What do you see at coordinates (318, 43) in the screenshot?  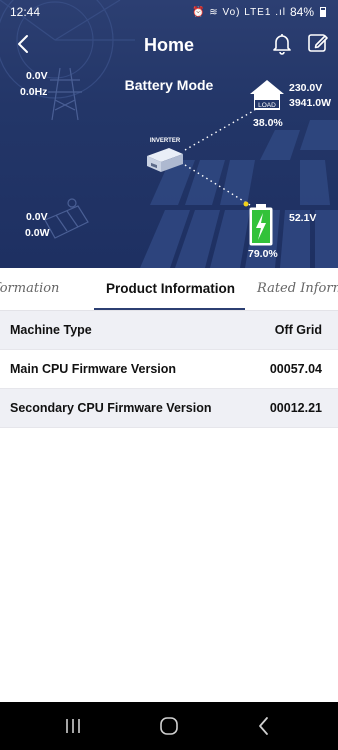 I see `edit-icon` at bounding box center [318, 43].